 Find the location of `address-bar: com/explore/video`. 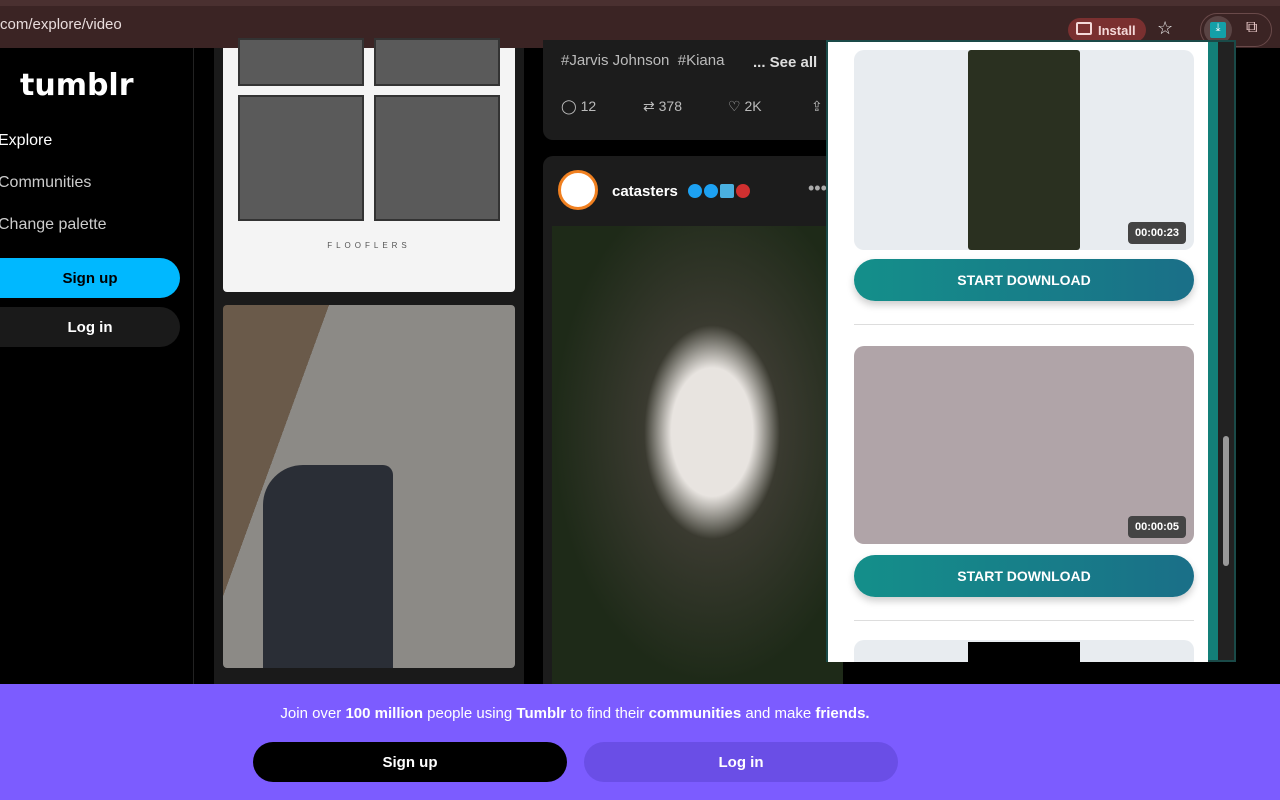

address-bar: com/explore/video is located at coordinates (61, 24).